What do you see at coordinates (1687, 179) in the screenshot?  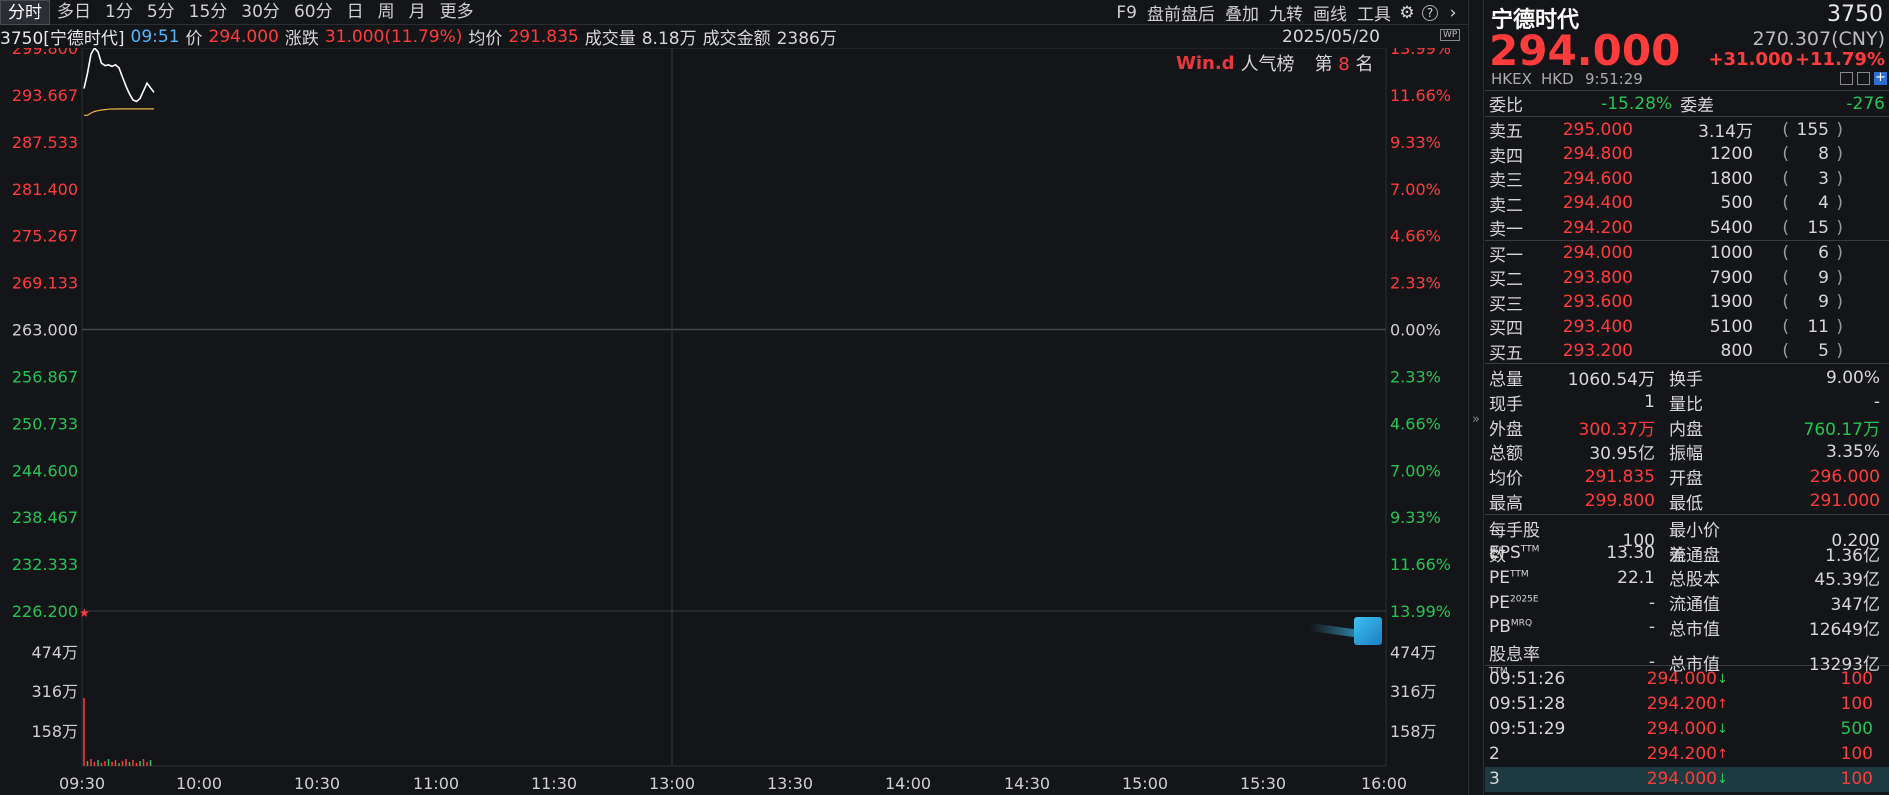 I see `ask-row: 卖三 294.600 1800 (3)` at bounding box center [1687, 179].